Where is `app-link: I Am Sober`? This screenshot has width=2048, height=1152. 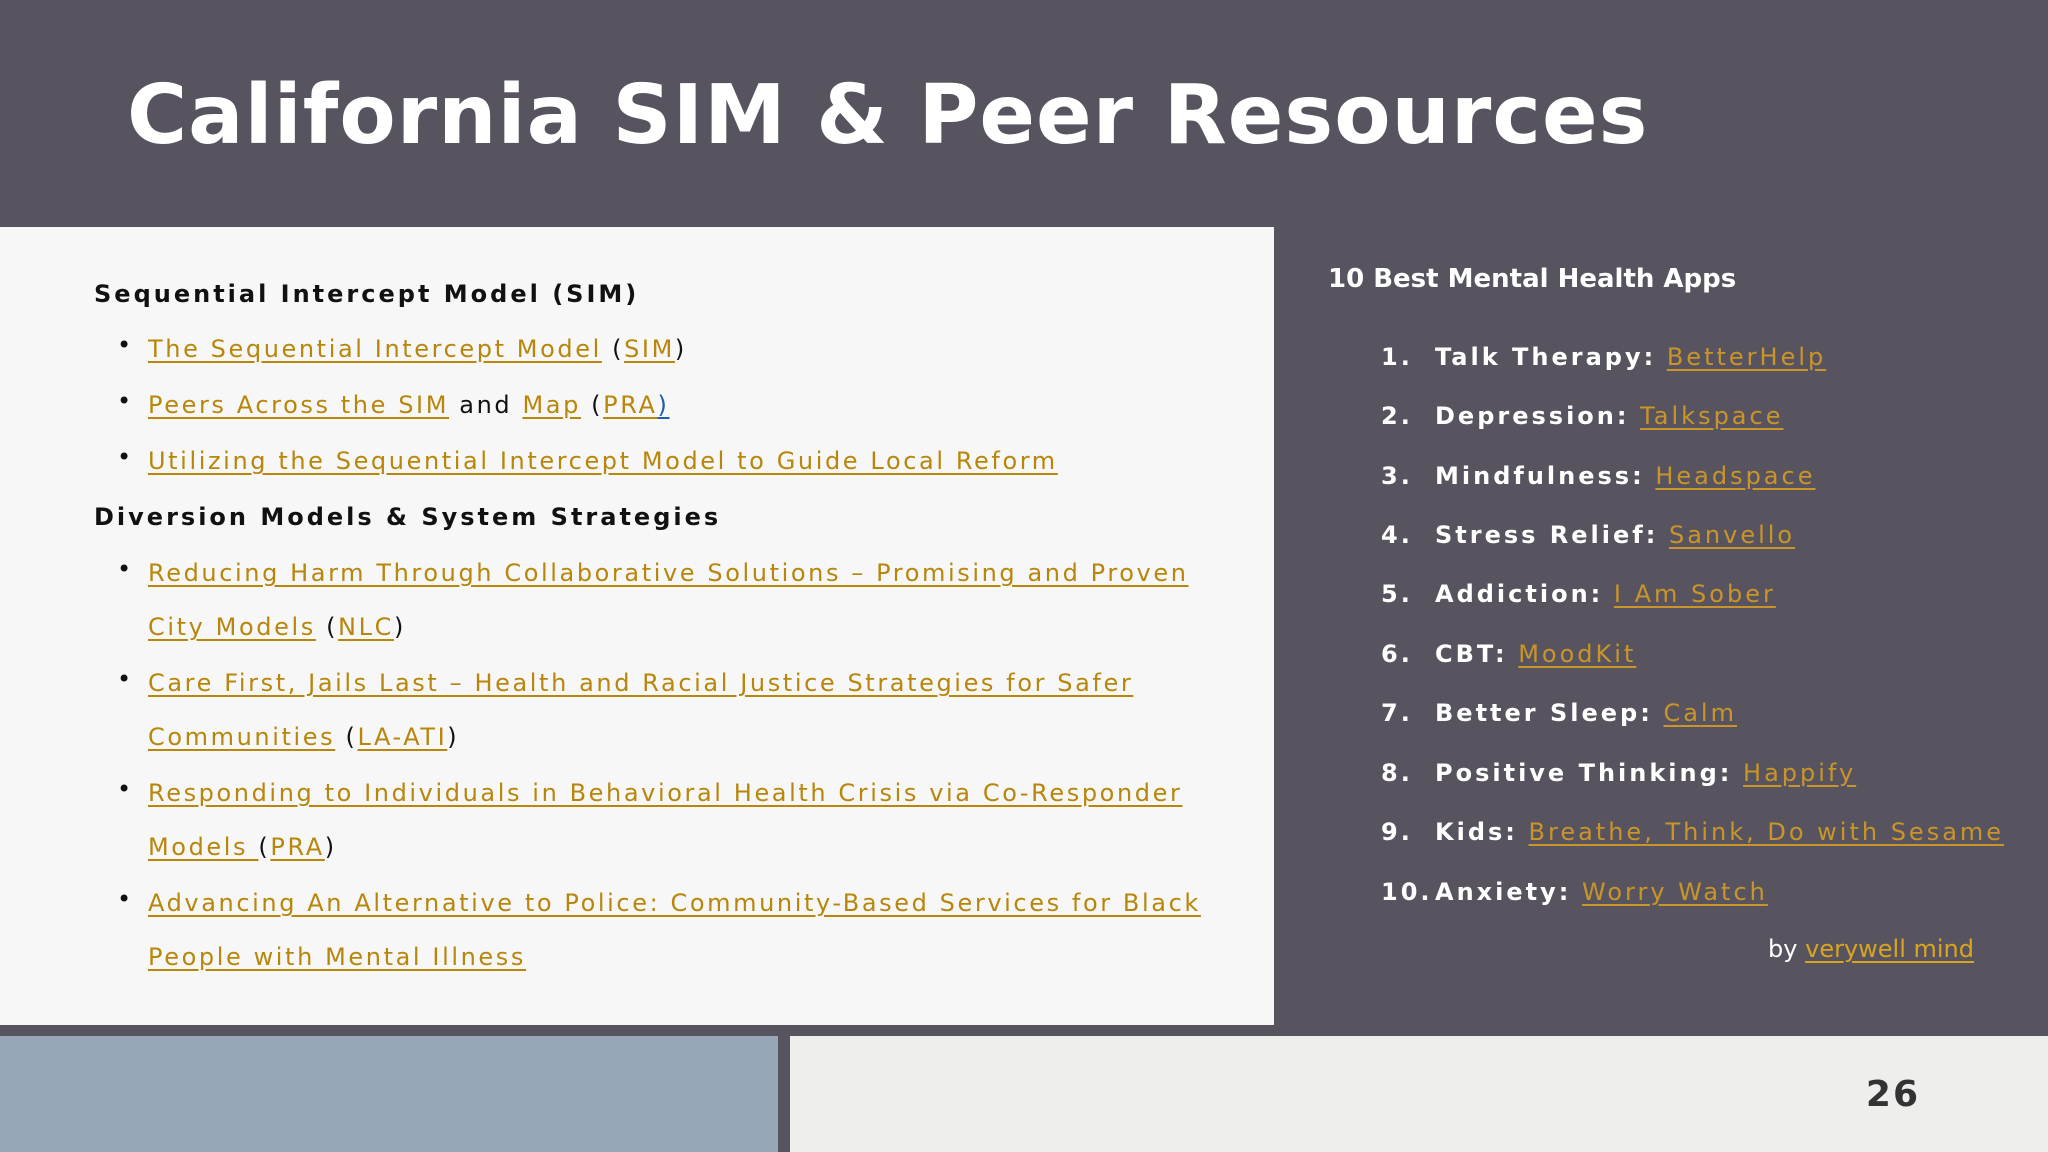 app-link: I Am Sober is located at coordinates (1695, 594).